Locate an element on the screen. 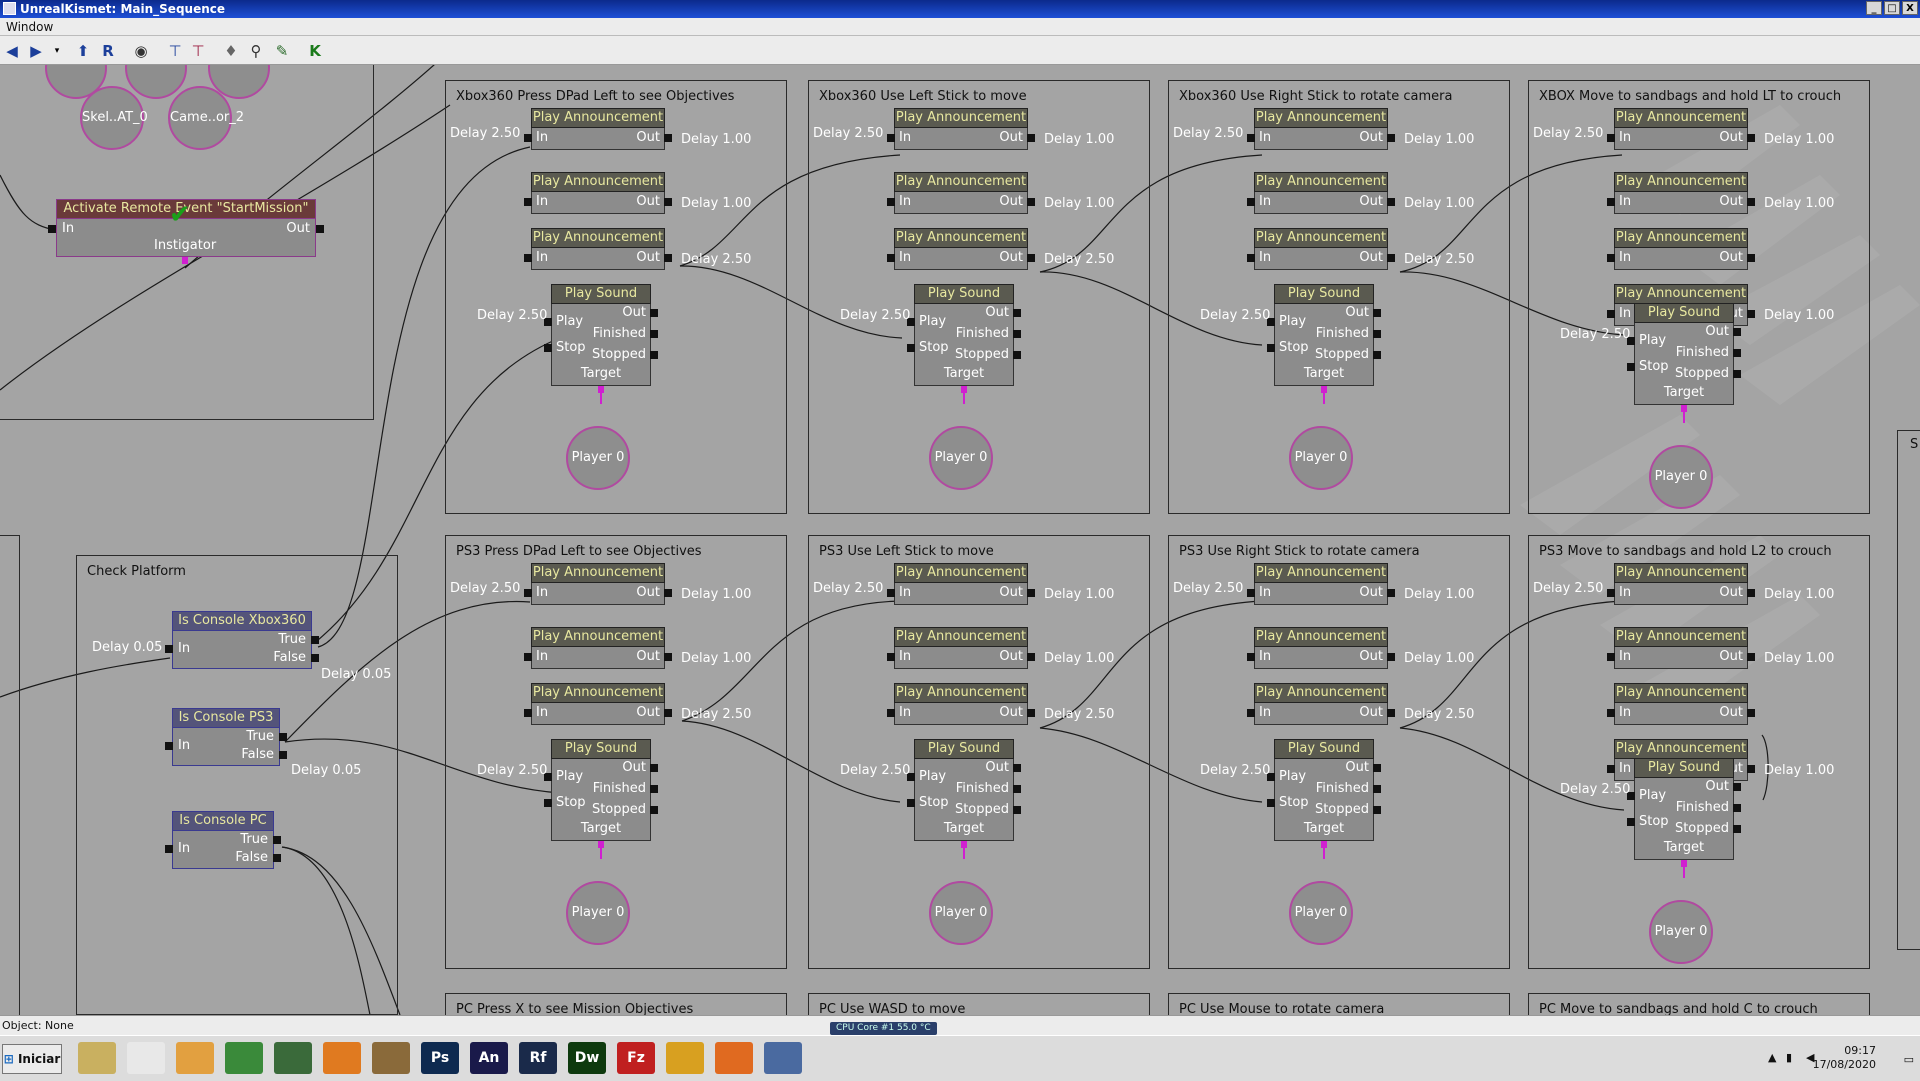 The height and width of the screenshot is (1081, 1920). start-button: ⊞ Iniciar is located at coordinates (32, 1059).